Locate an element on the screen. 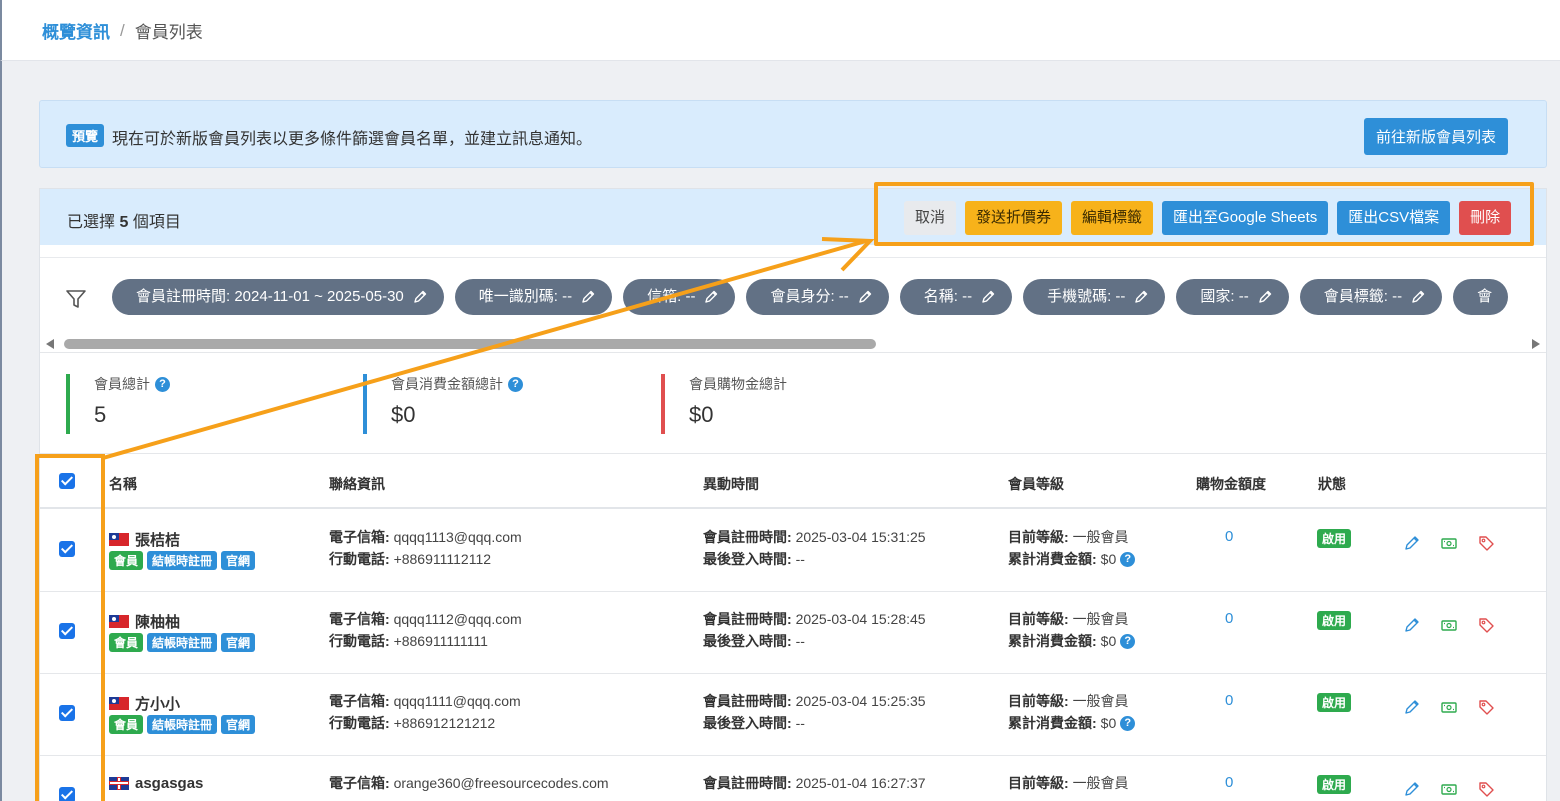 The width and height of the screenshot is (1560, 801). selection-prefix: 已選擇 is located at coordinates (91, 222).